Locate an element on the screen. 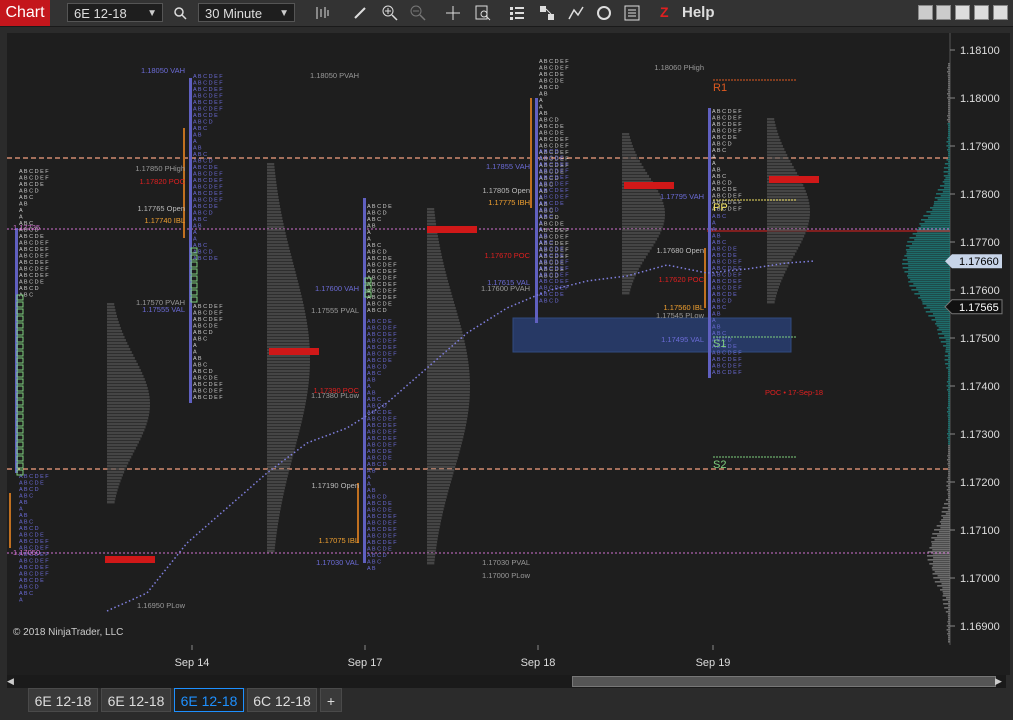 The width and height of the screenshot is (1013, 720). tab-2: 6E 12-18 is located at coordinates (136, 700).